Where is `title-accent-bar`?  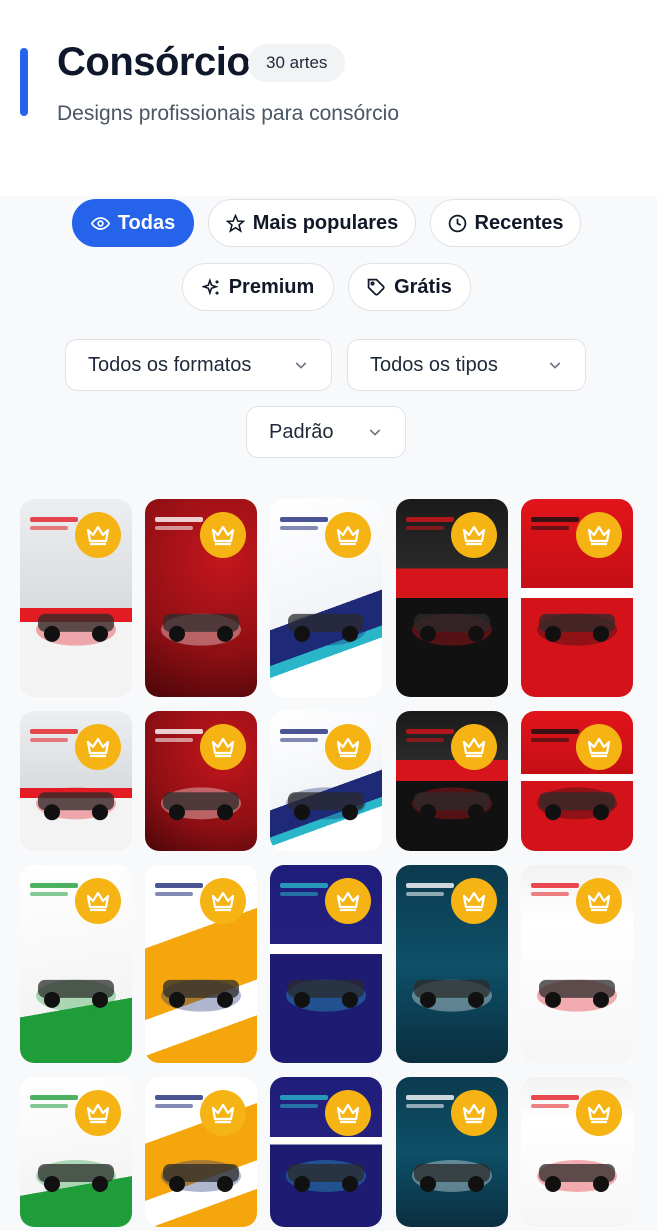 title-accent-bar is located at coordinates (24, 82).